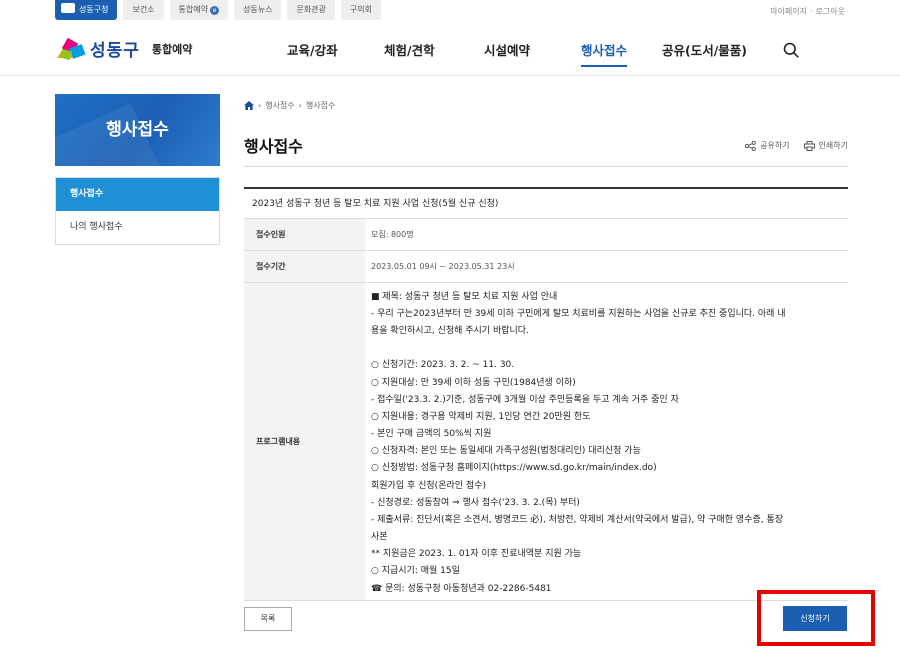 The height and width of the screenshot is (663, 900). Describe the element at coordinates (464, 297) in the screenshot. I see `program-line: ■ 제목: 성동구 청년 등 탈모 치료 지원 사업 안내` at that location.